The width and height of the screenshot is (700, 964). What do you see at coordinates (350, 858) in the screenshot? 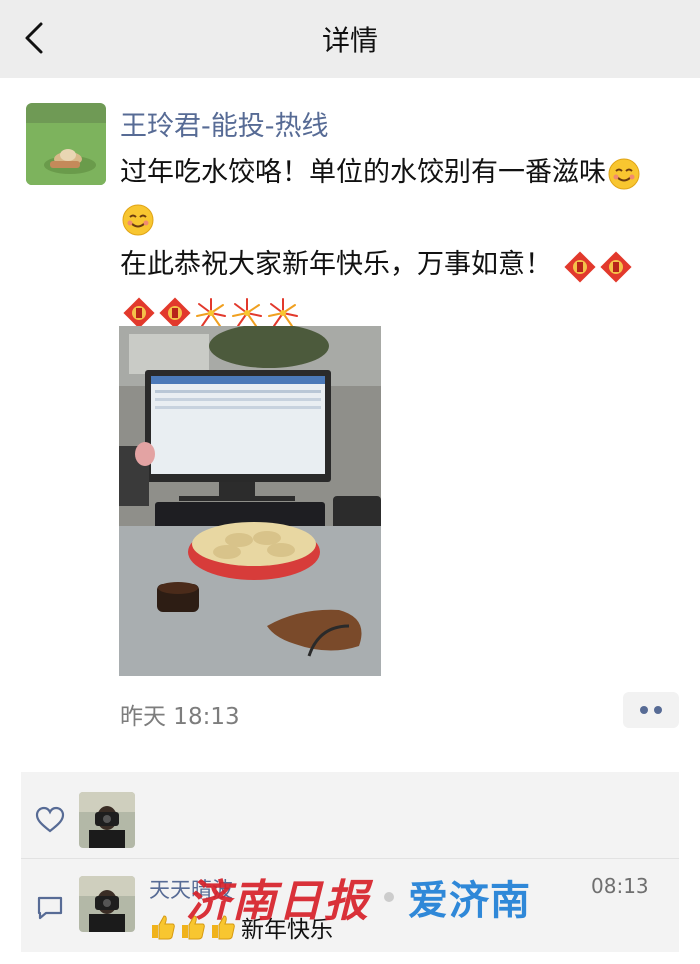
I see `panel-divider` at bounding box center [350, 858].